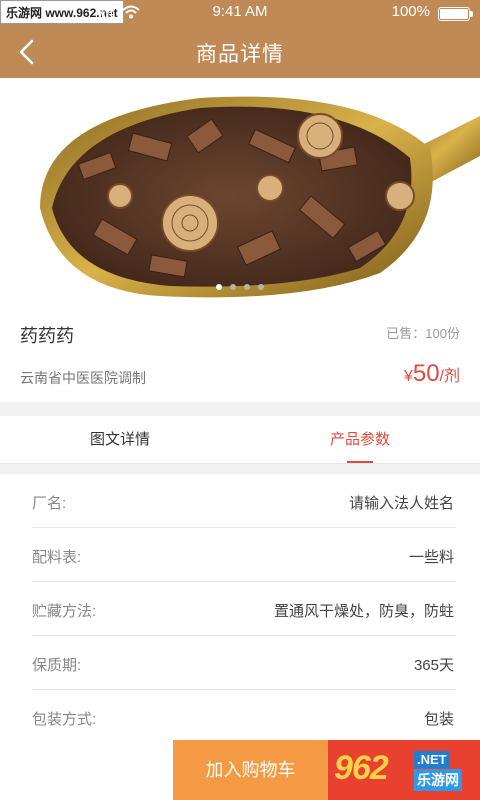  I want to click on param-row-packaging: 包装方式: 包装, so click(244, 717).